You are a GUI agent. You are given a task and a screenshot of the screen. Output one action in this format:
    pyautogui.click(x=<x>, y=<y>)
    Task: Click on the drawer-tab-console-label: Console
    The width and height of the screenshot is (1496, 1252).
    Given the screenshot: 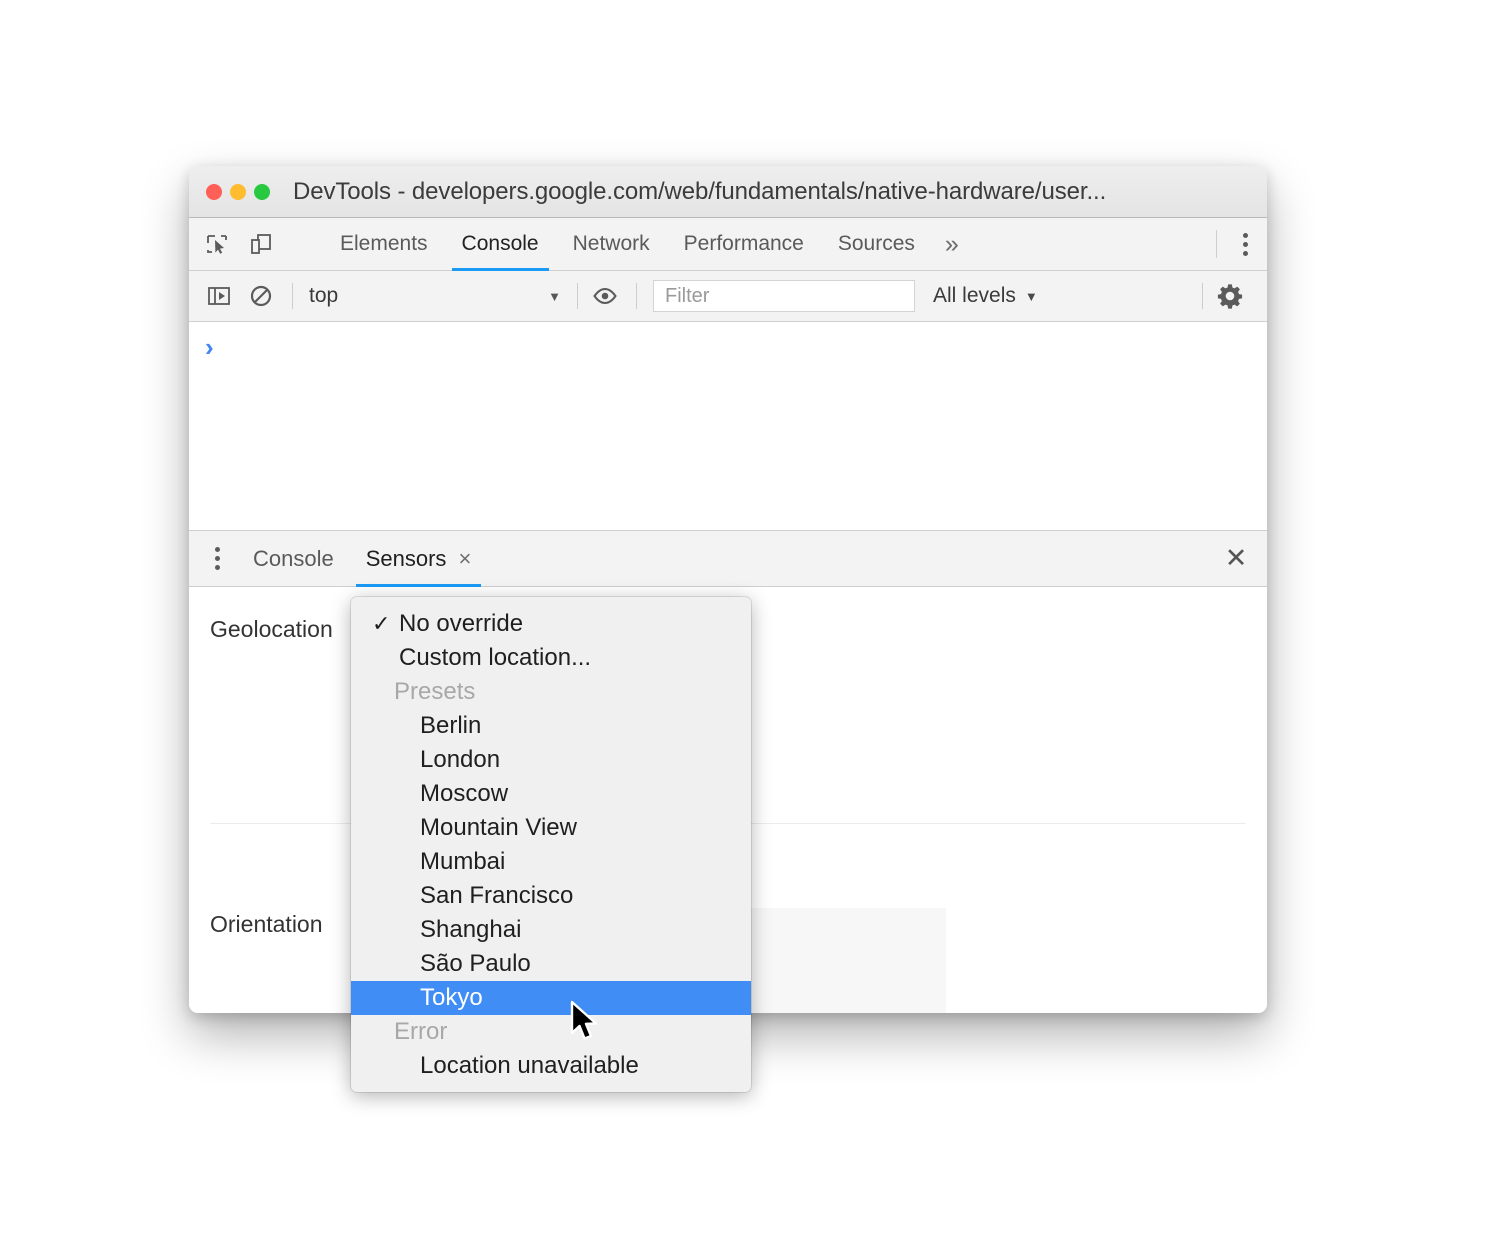 What is the action you would take?
    pyautogui.click(x=293, y=558)
    